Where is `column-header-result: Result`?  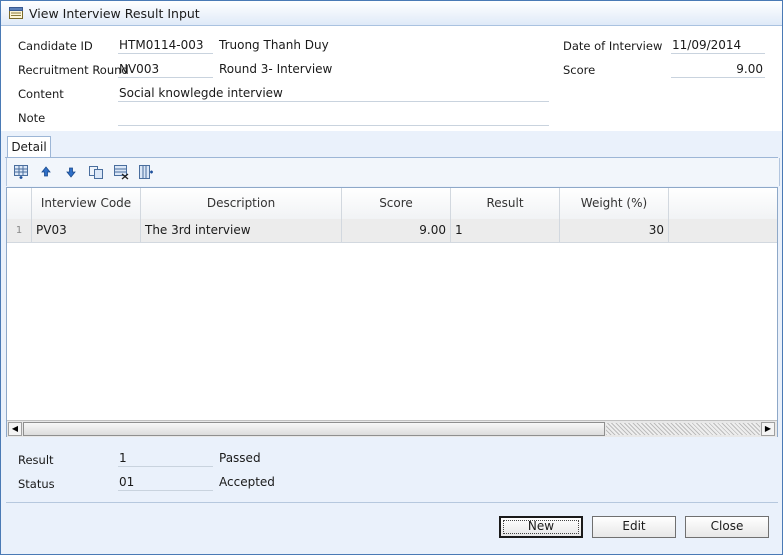
column-header-result: Result is located at coordinates (505, 203).